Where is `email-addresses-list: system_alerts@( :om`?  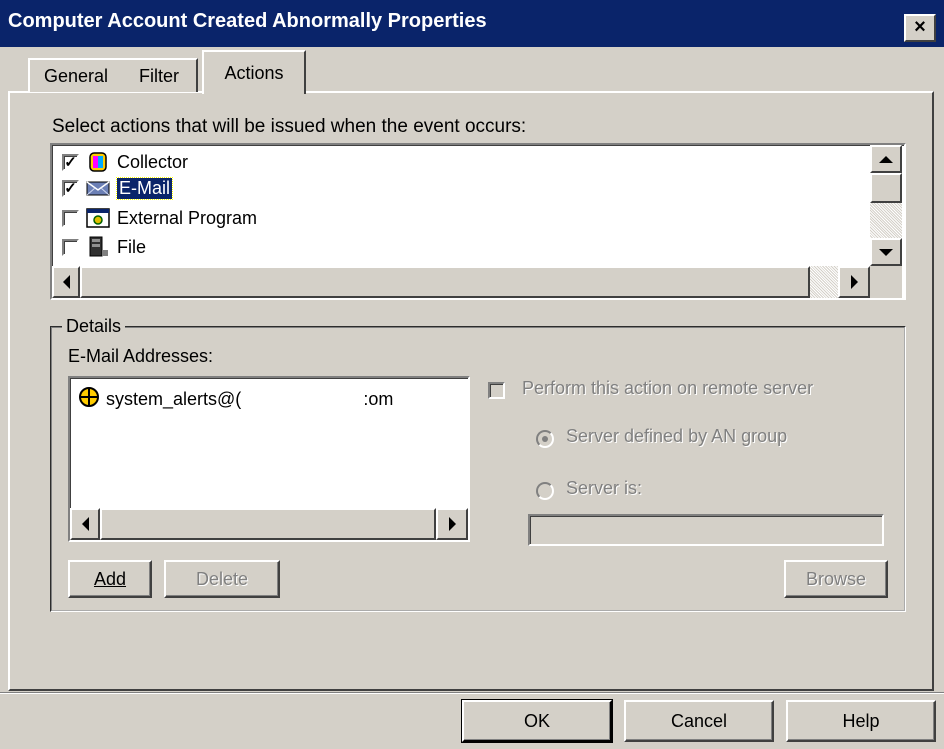
email-addresses-list: system_alerts@( :om is located at coordinates (269, 459).